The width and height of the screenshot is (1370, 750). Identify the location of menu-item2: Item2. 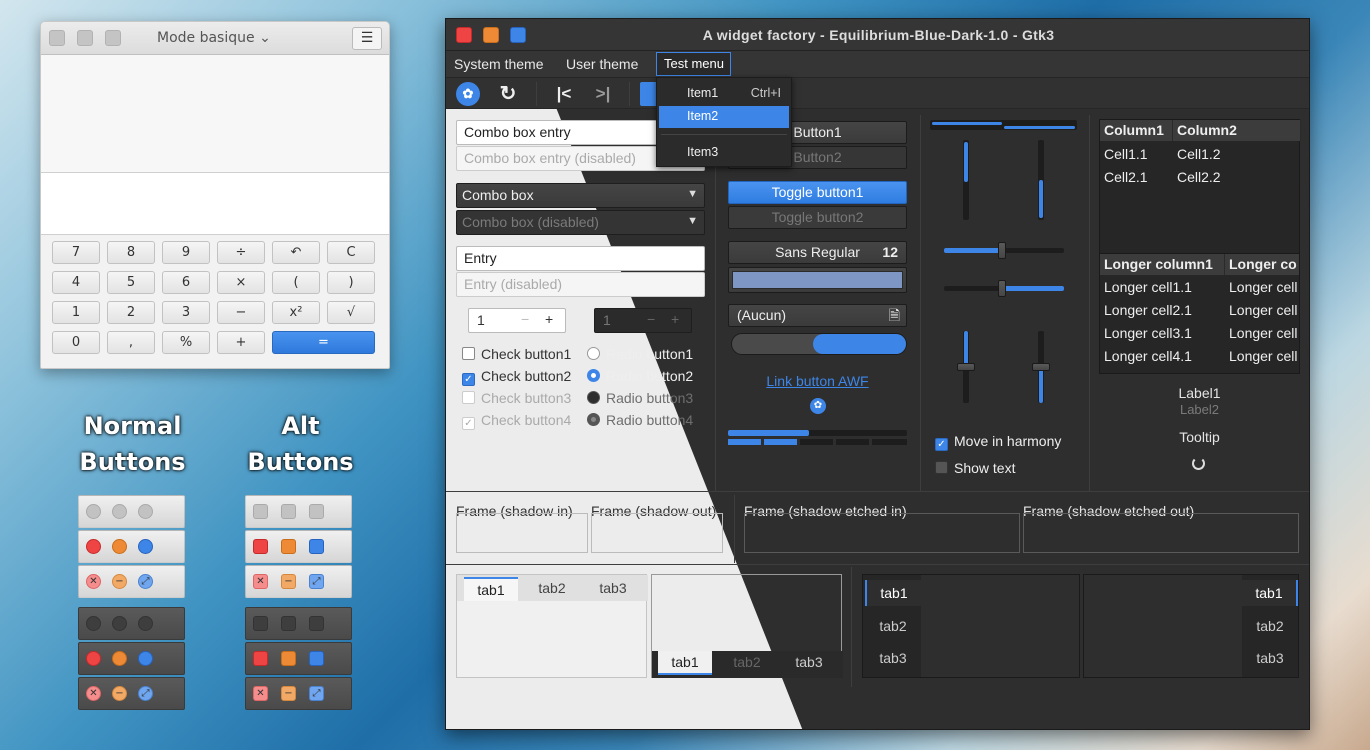
(724, 117).